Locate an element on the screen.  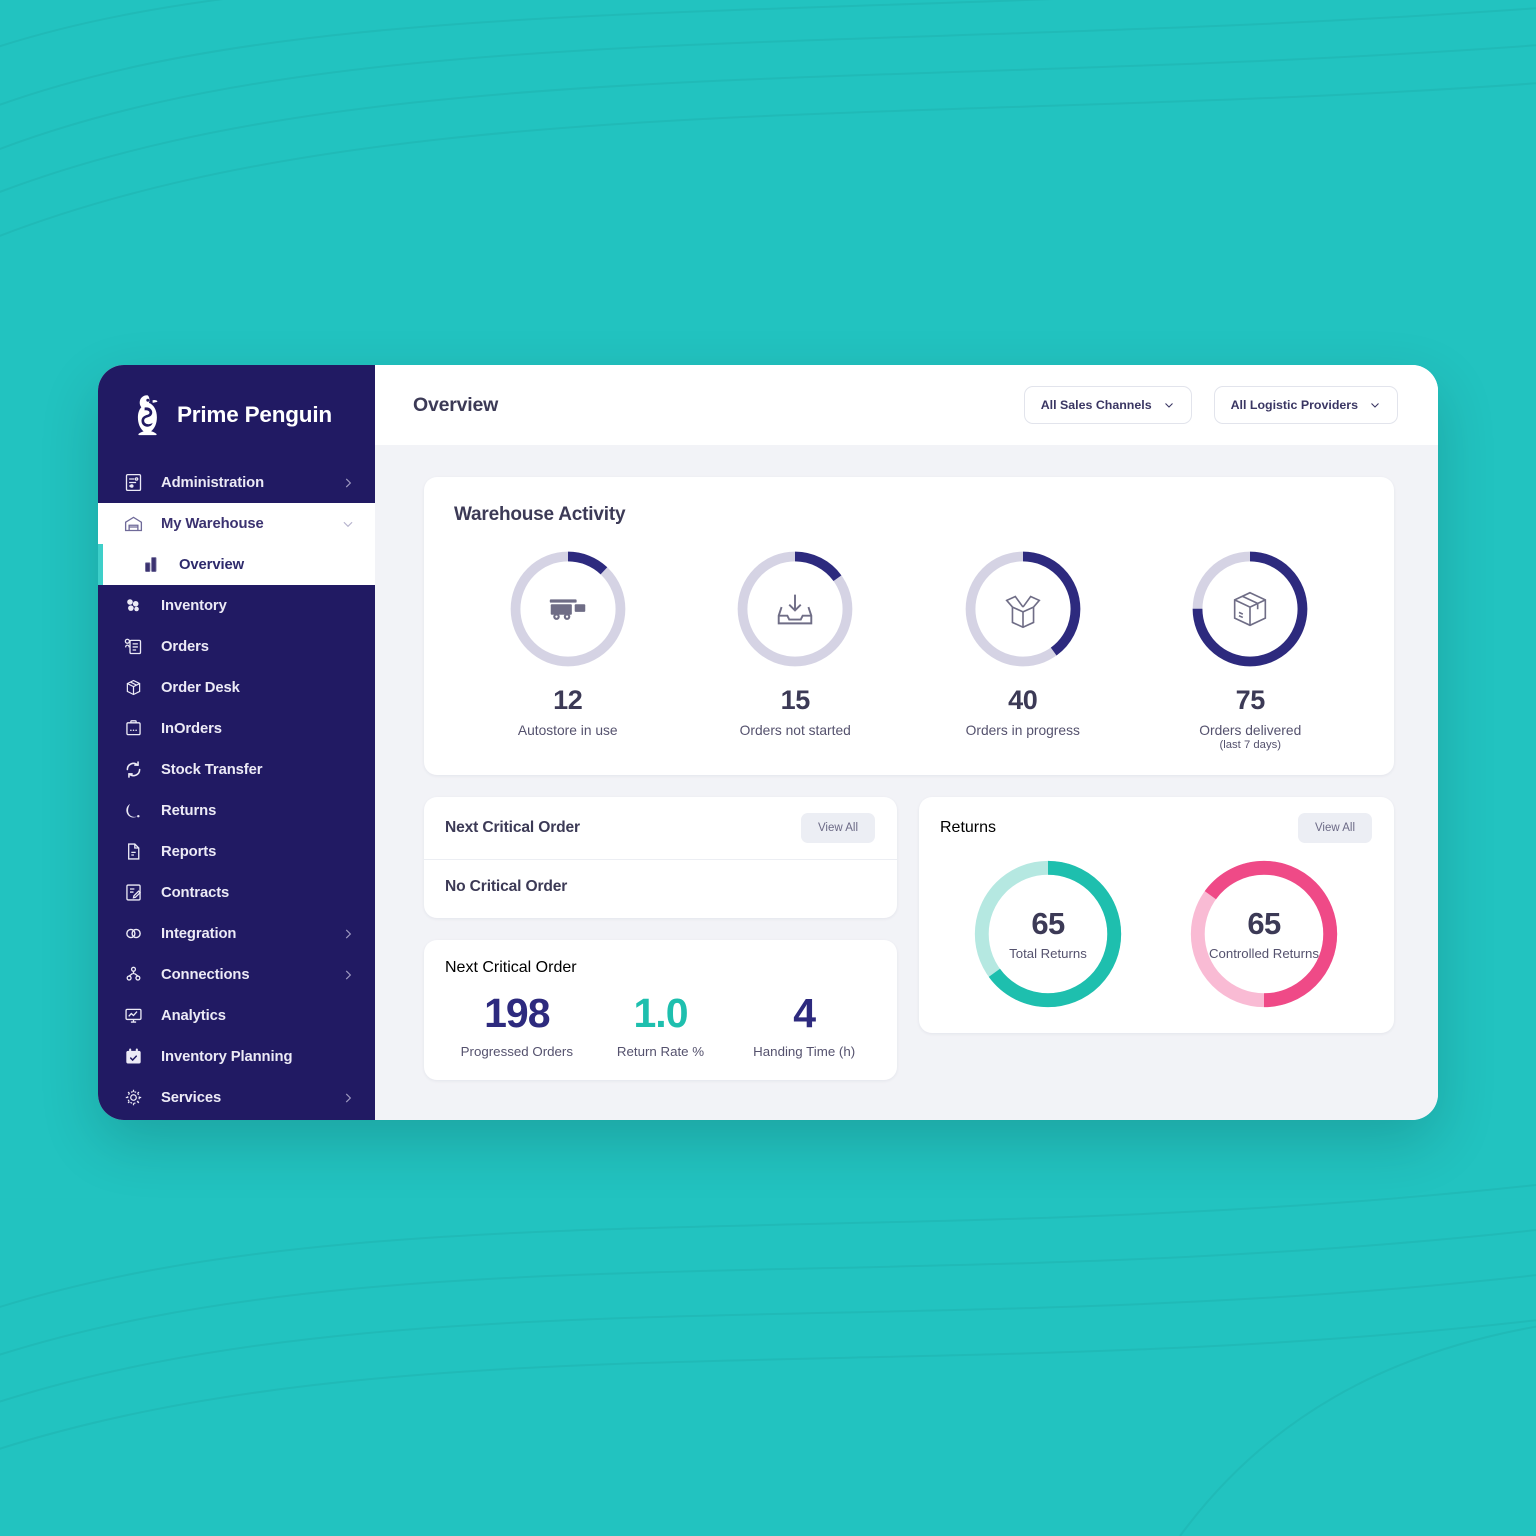
sidebar-item-stock-transfer: Stock Transfer is located at coordinates (236, 769).